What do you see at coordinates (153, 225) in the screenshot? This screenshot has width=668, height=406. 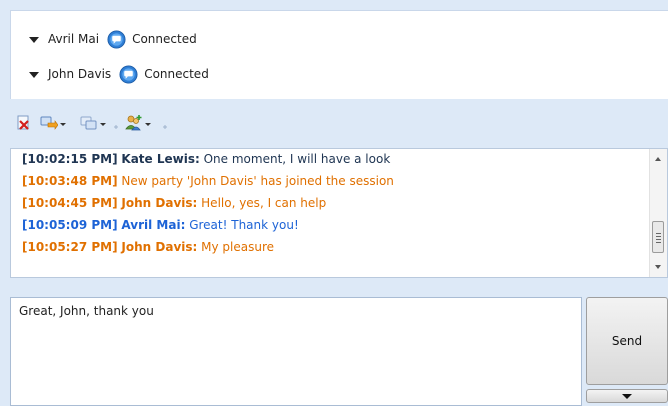 I see `message-sender: Avril Mai:` at bounding box center [153, 225].